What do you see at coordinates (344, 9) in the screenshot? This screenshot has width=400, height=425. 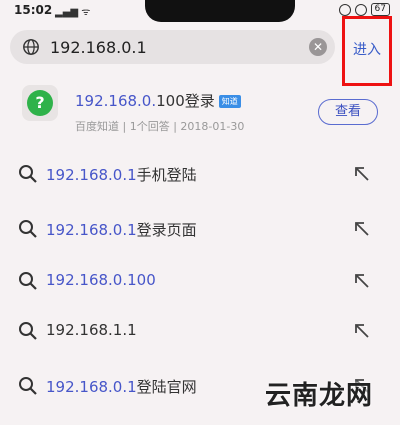 I see `alarm-icon` at bounding box center [344, 9].